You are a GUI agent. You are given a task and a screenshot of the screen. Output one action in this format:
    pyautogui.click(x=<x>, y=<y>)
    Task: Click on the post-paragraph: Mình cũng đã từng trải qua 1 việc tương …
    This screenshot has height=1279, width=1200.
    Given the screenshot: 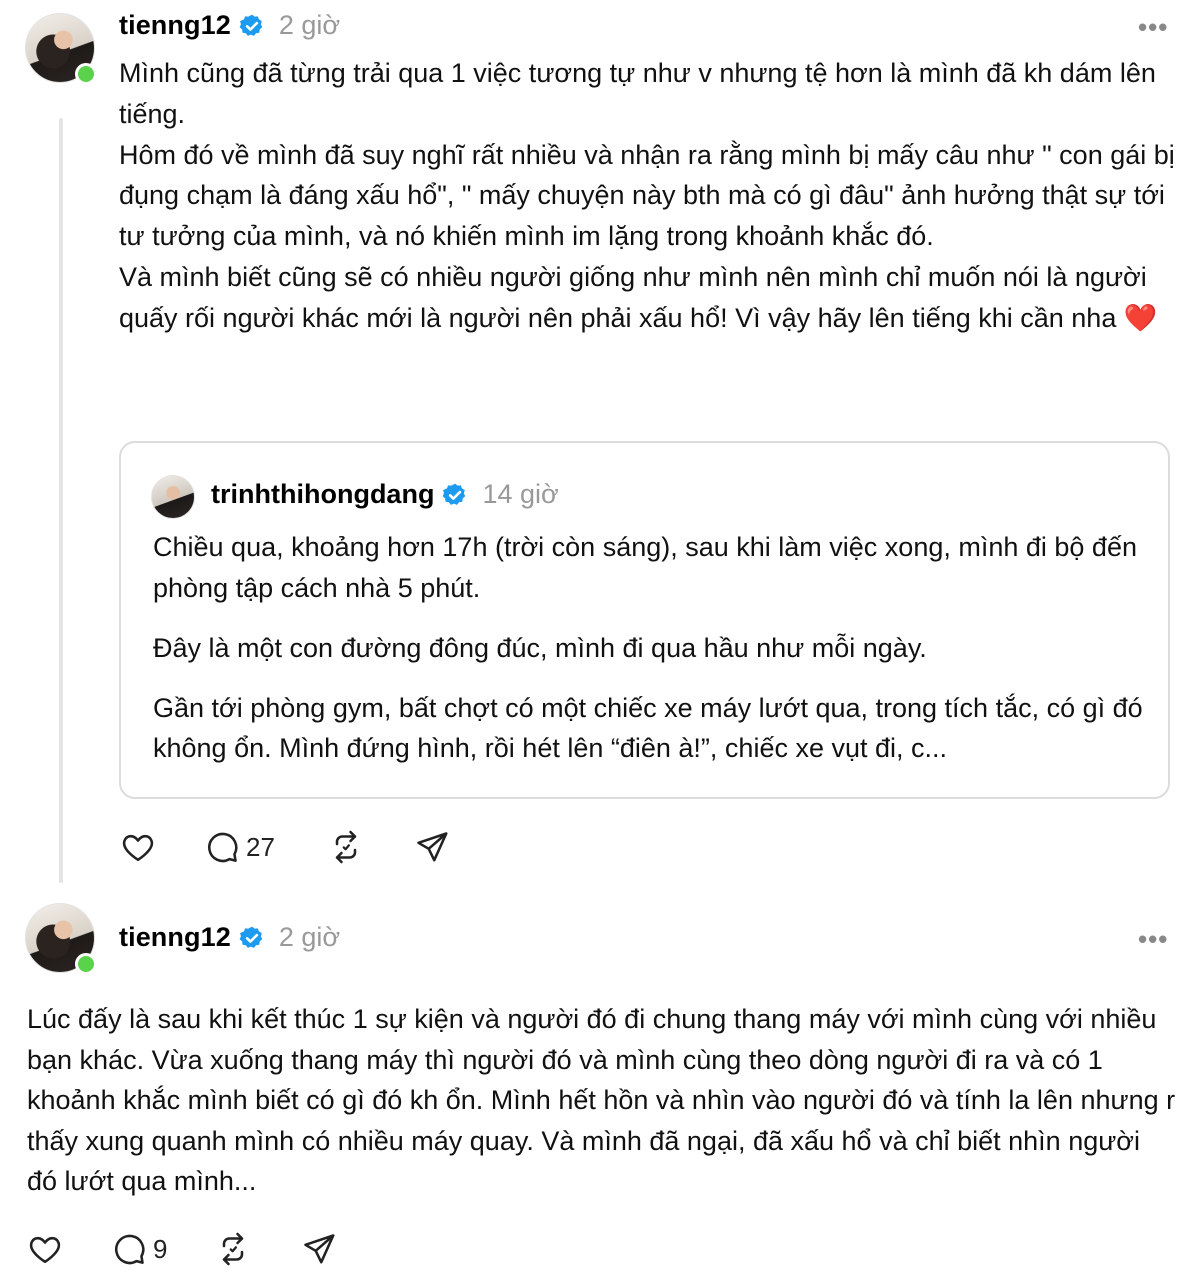 What is the action you would take?
    pyautogui.click(x=637, y=93)
    